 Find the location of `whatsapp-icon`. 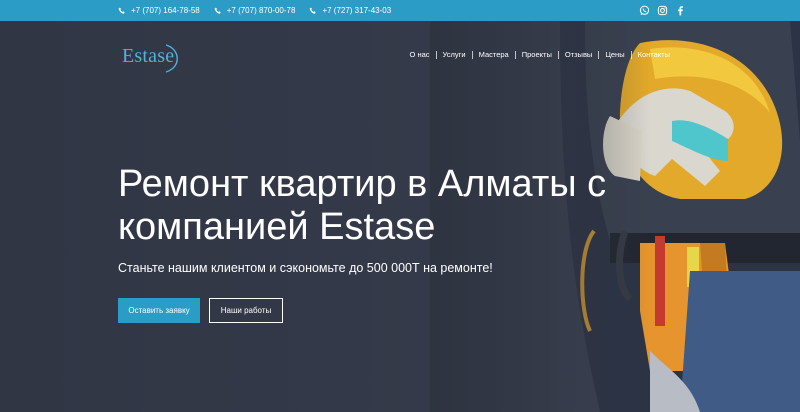

whatsapp-icon is located at coordinates (644, 10).